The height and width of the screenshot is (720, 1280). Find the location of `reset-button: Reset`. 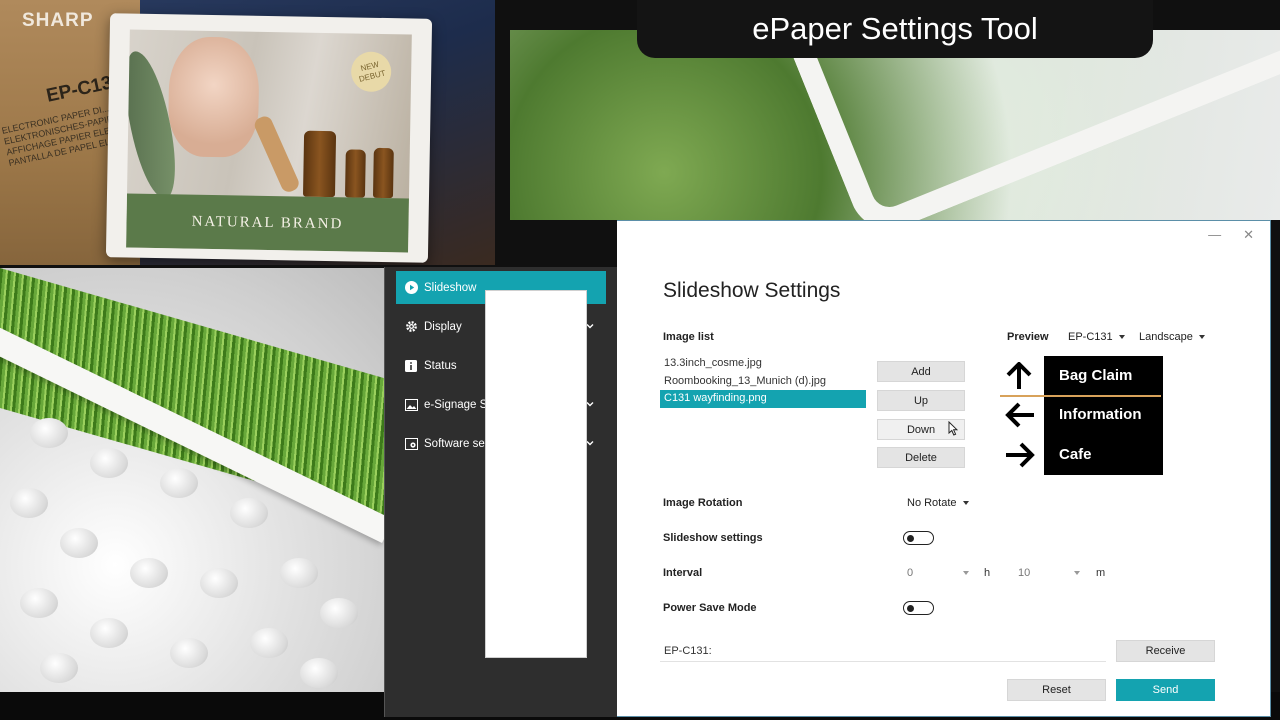

reset-button: Reset is located at coordinates (1056, 690).